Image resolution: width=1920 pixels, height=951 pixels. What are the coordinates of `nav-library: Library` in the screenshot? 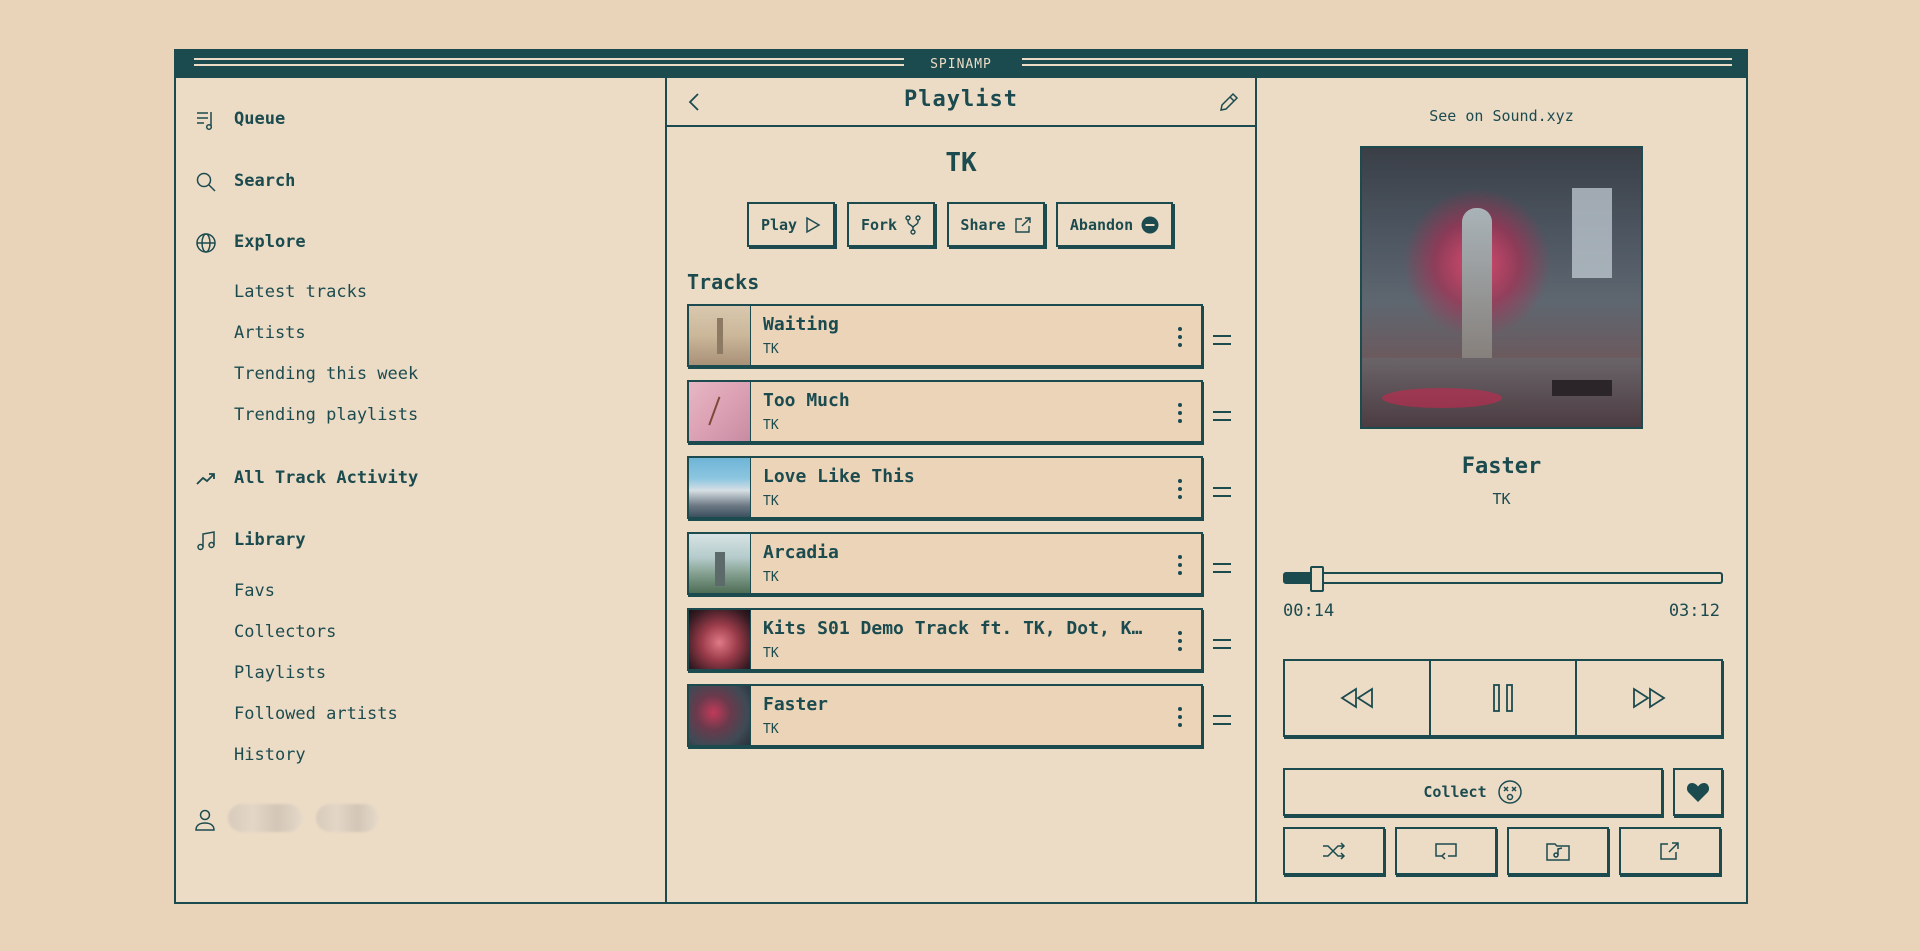 It's located at (270, 540).